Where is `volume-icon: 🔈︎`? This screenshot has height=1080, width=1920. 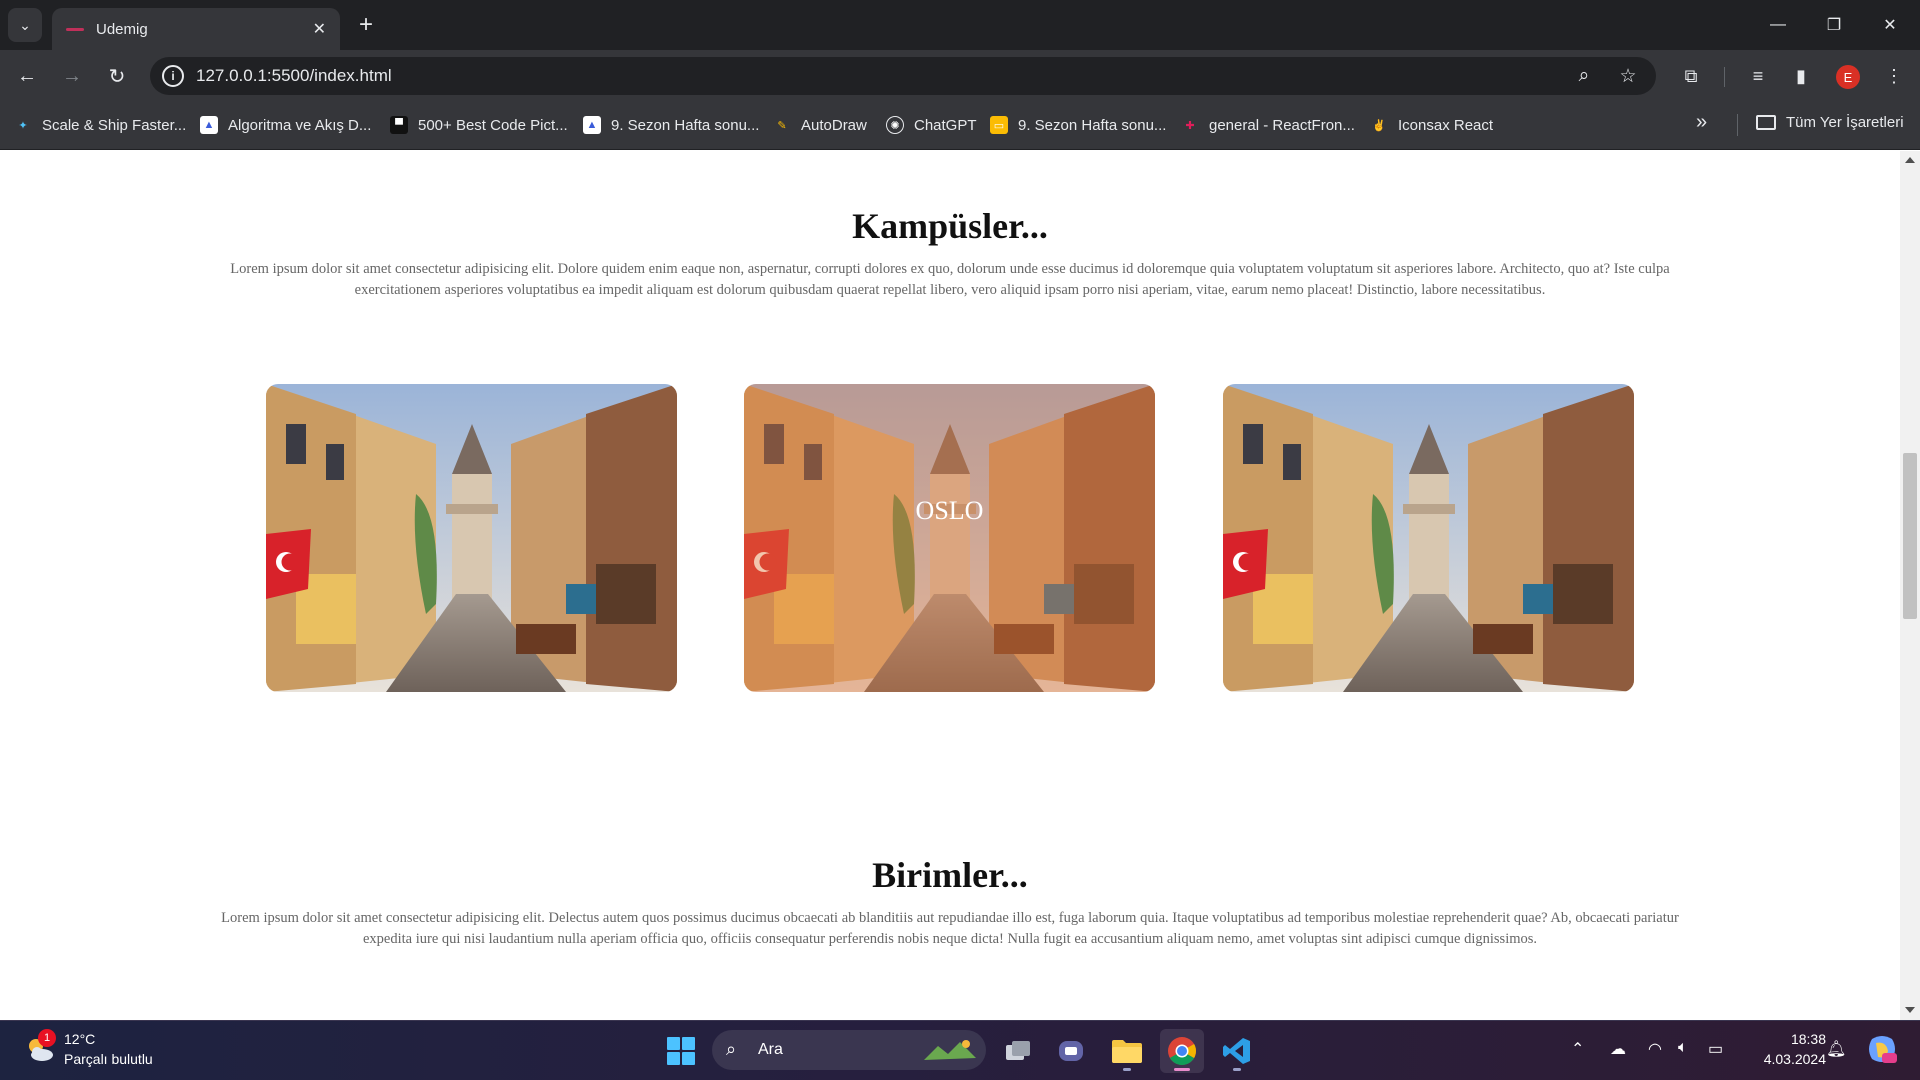 volume-icon: 🔈︎ is located at coordinates (1683, 1048).